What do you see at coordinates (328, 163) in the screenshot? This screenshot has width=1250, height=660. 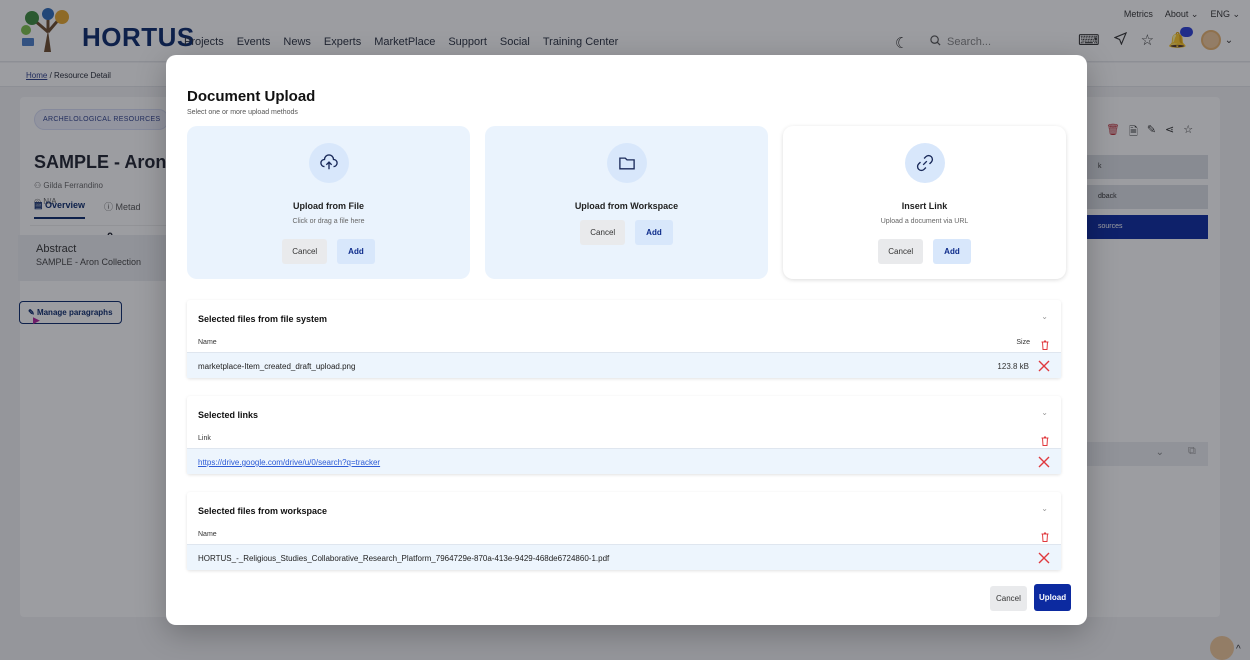 I see `upload-cloud-icon` at bounding box center [328, 163].